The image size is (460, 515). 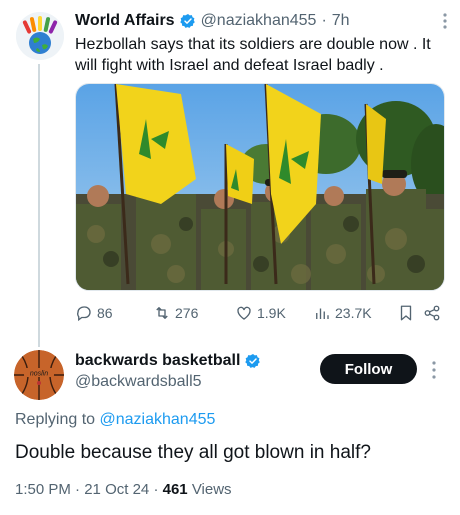 I want to click on follow-button: Follow, so click(x=368, y=369).